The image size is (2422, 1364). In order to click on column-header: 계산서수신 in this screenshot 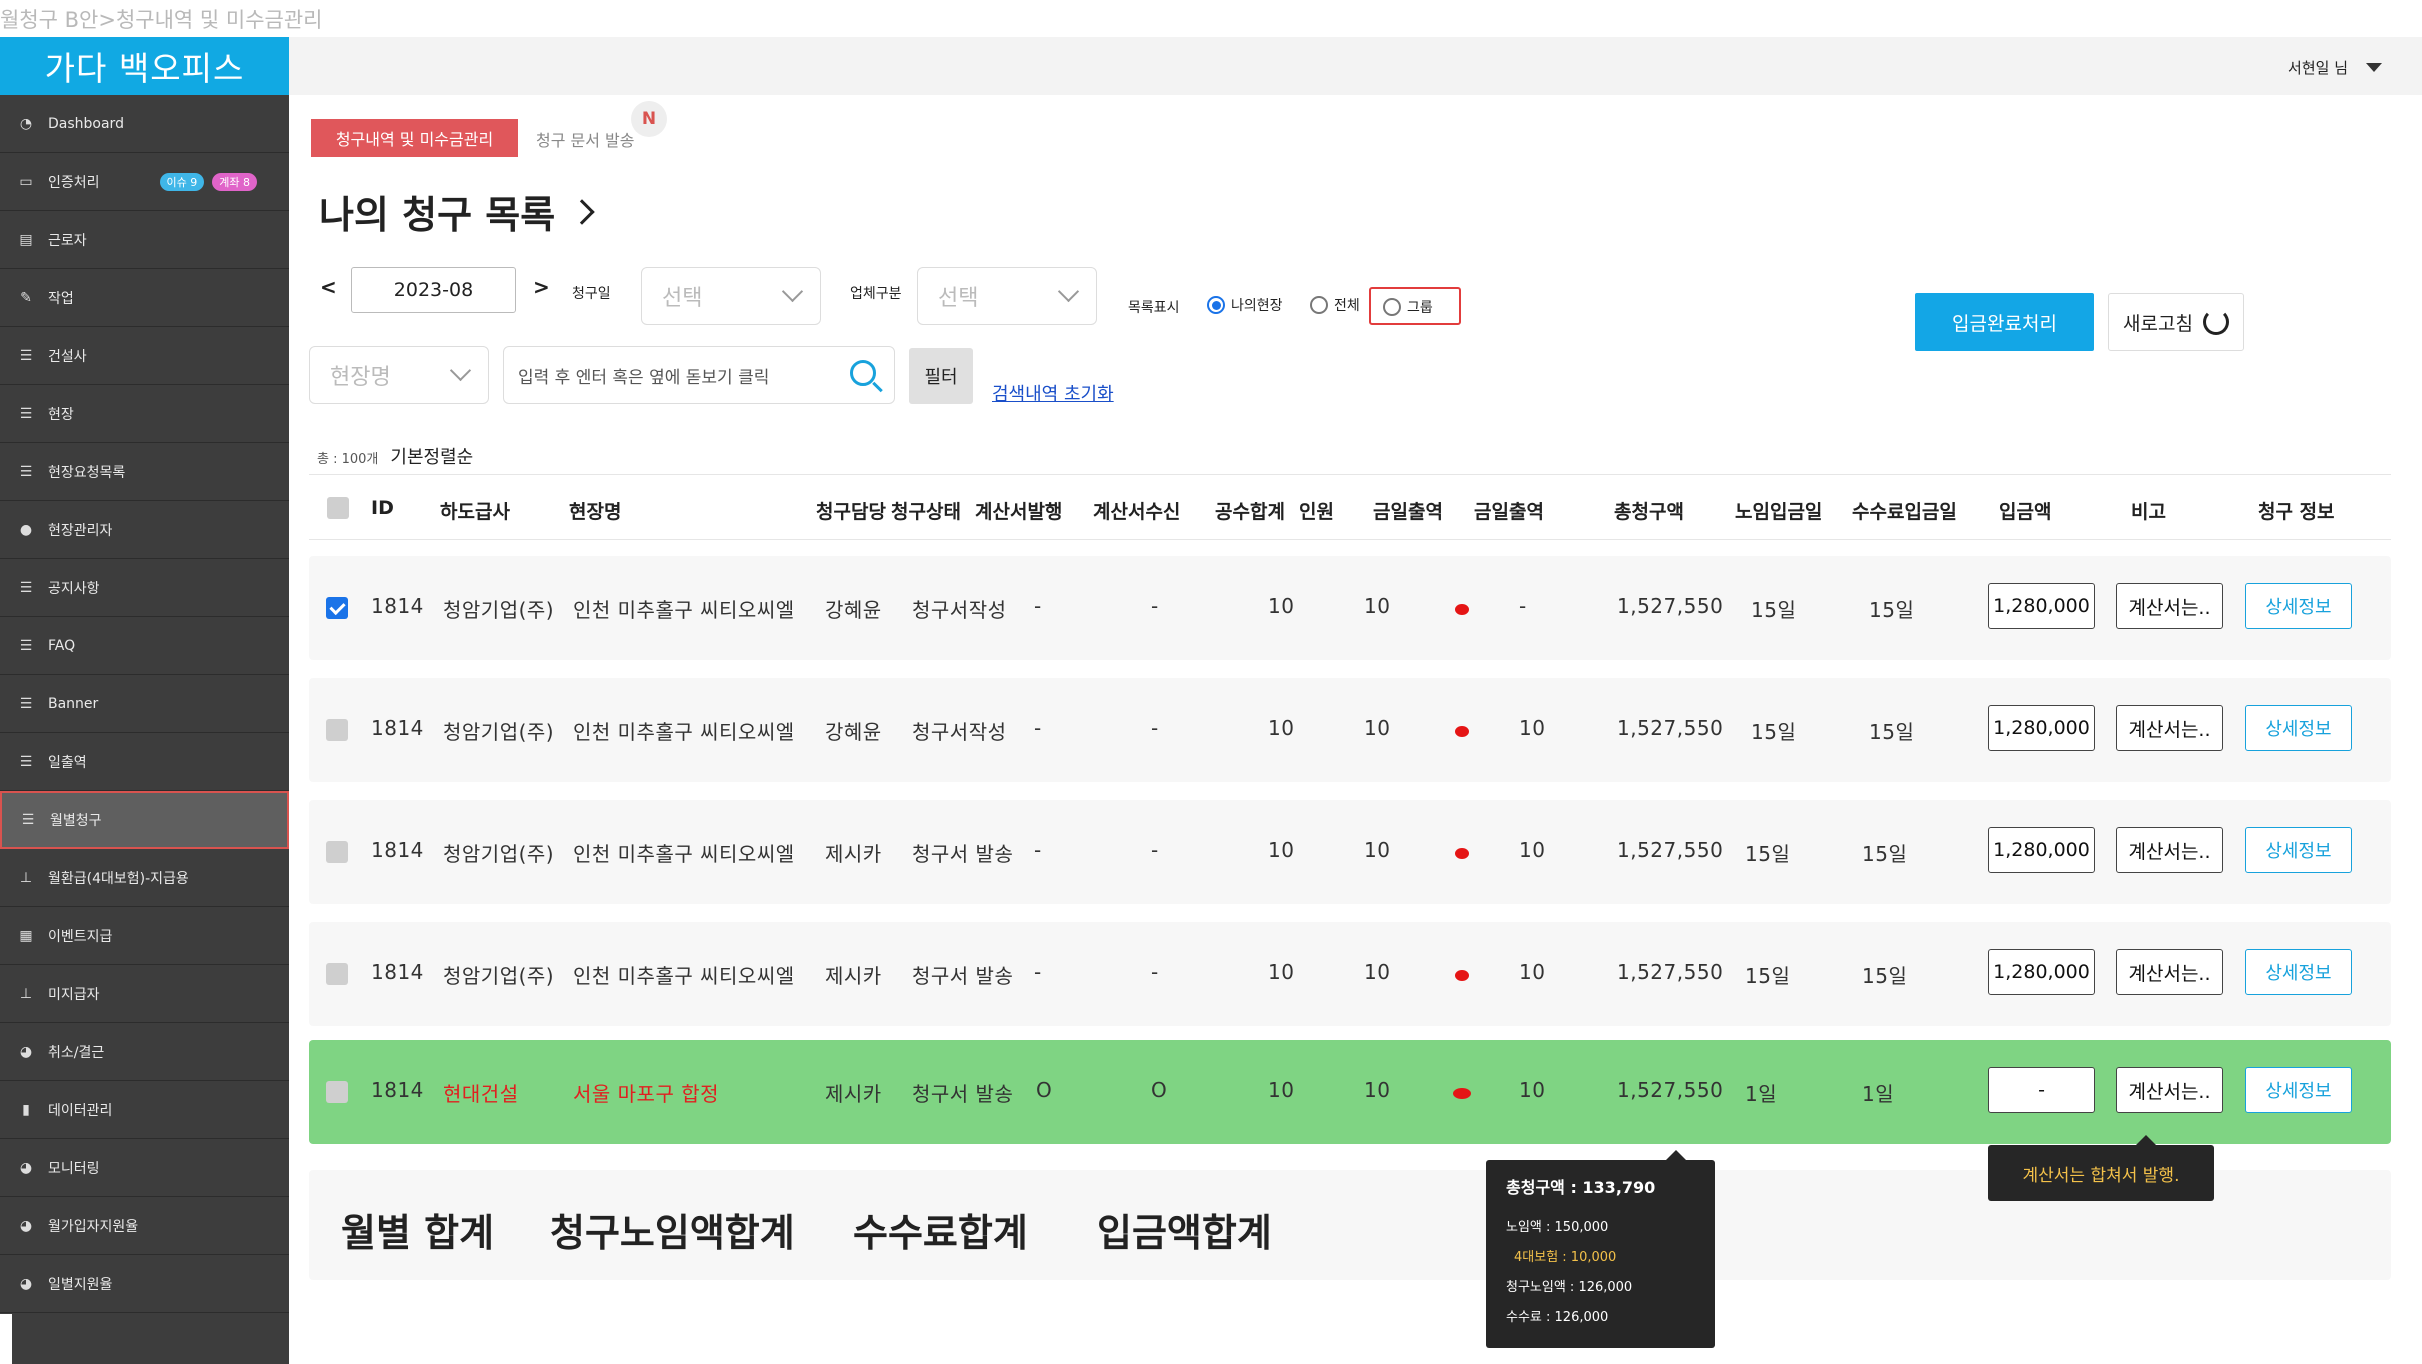, I will do `click(1136, 510)`.